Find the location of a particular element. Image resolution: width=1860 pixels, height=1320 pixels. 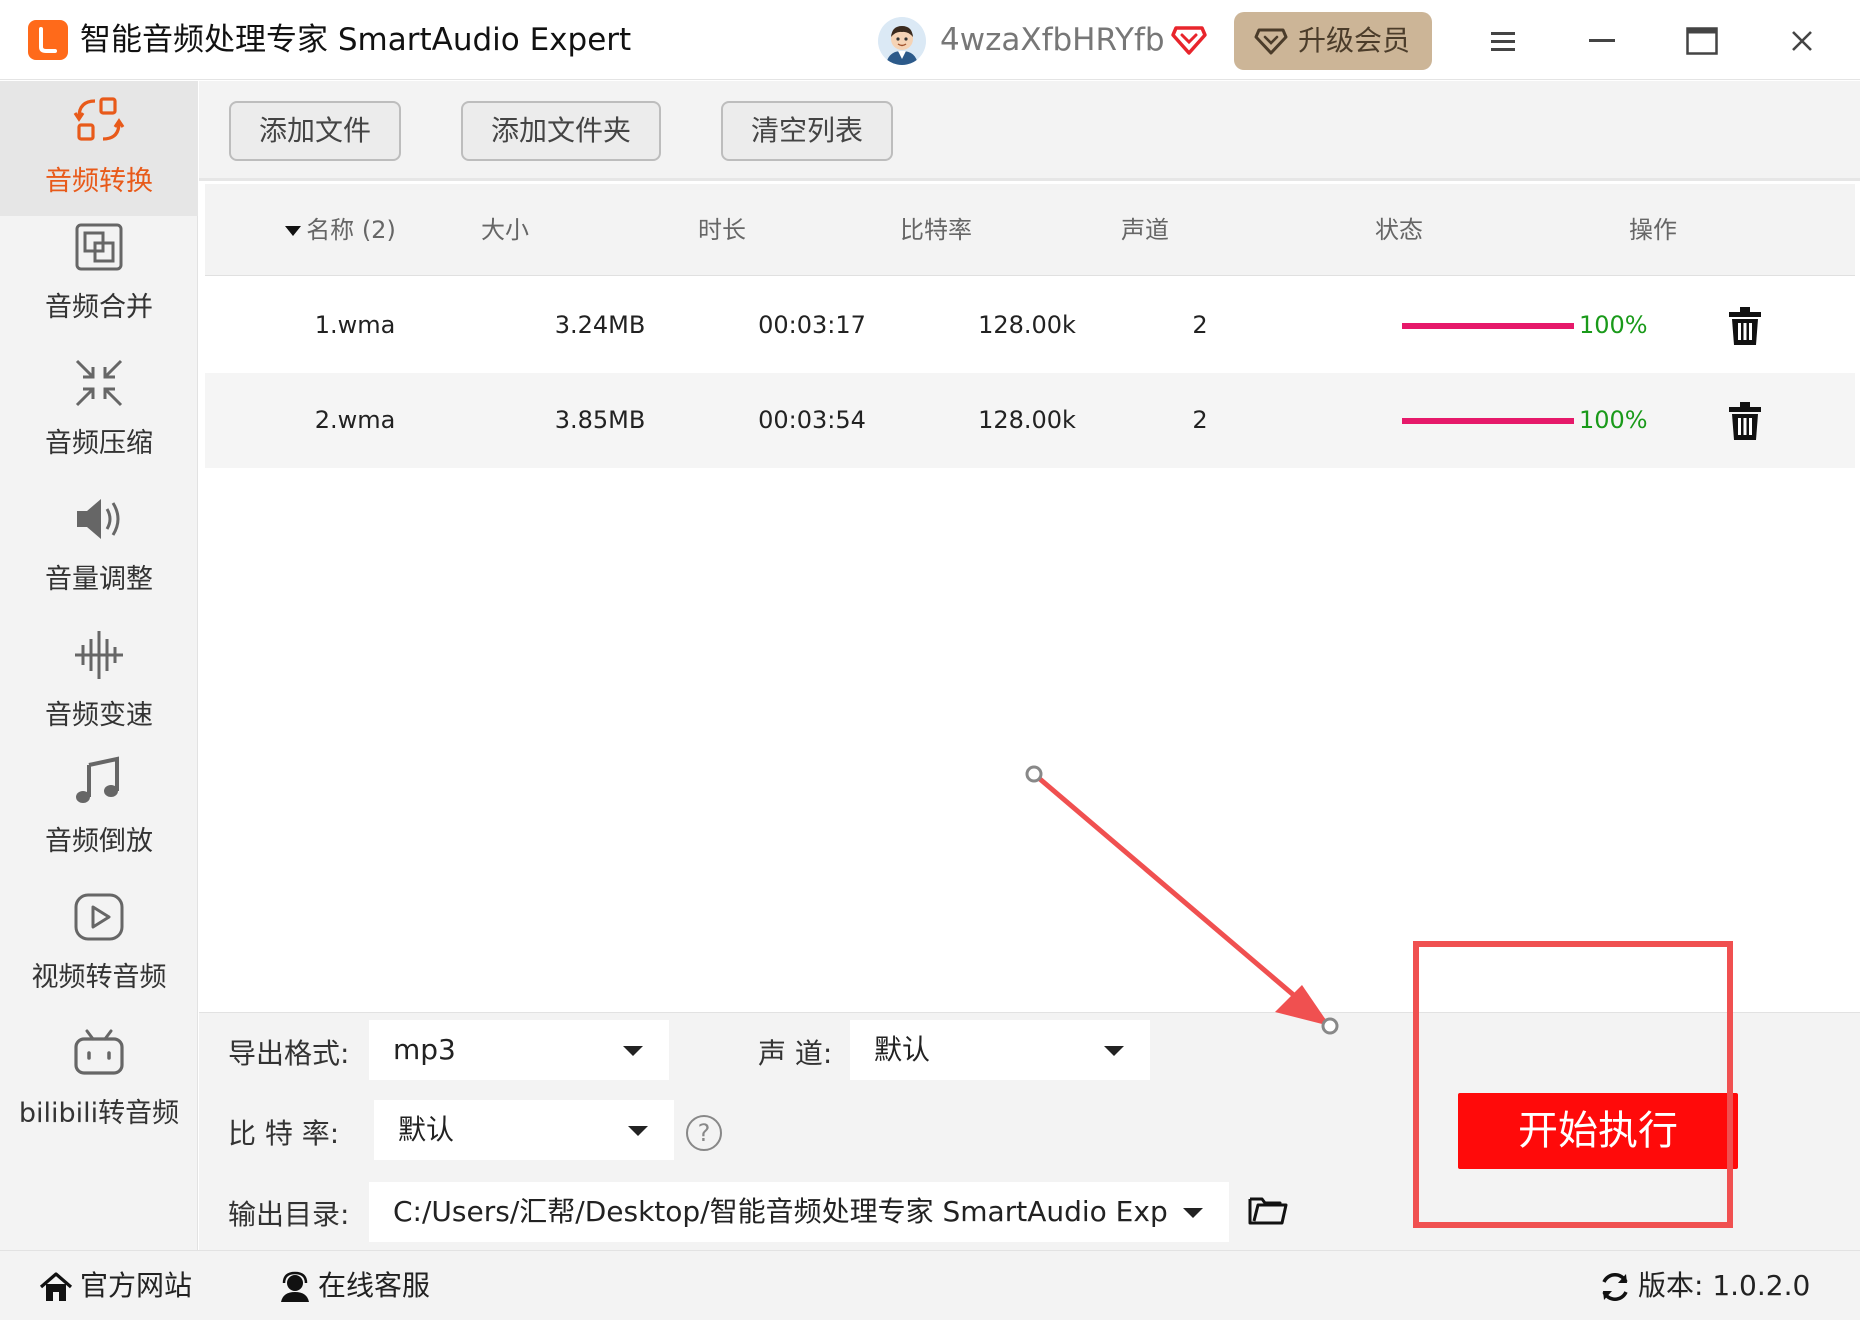

hamburger-menu-icon is located at coordinates (1503, 41).